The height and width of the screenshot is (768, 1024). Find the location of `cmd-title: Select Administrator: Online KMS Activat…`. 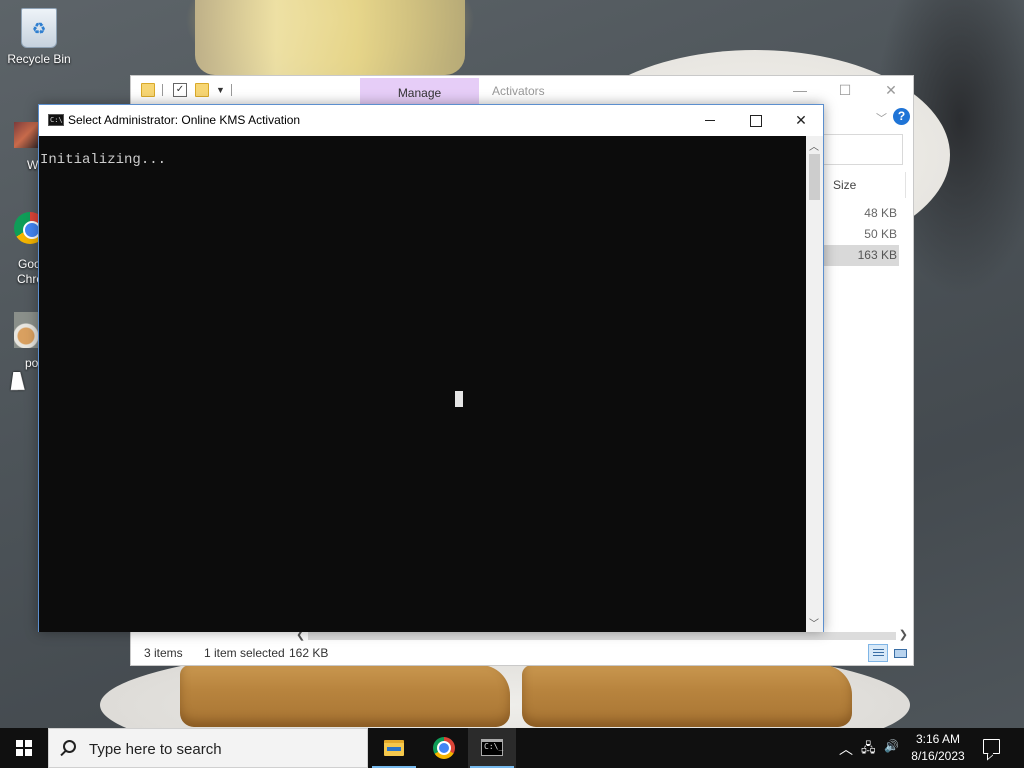

cmd-title: Select Administrator: Online KMS Activat… is located at coordinates (184, 120).